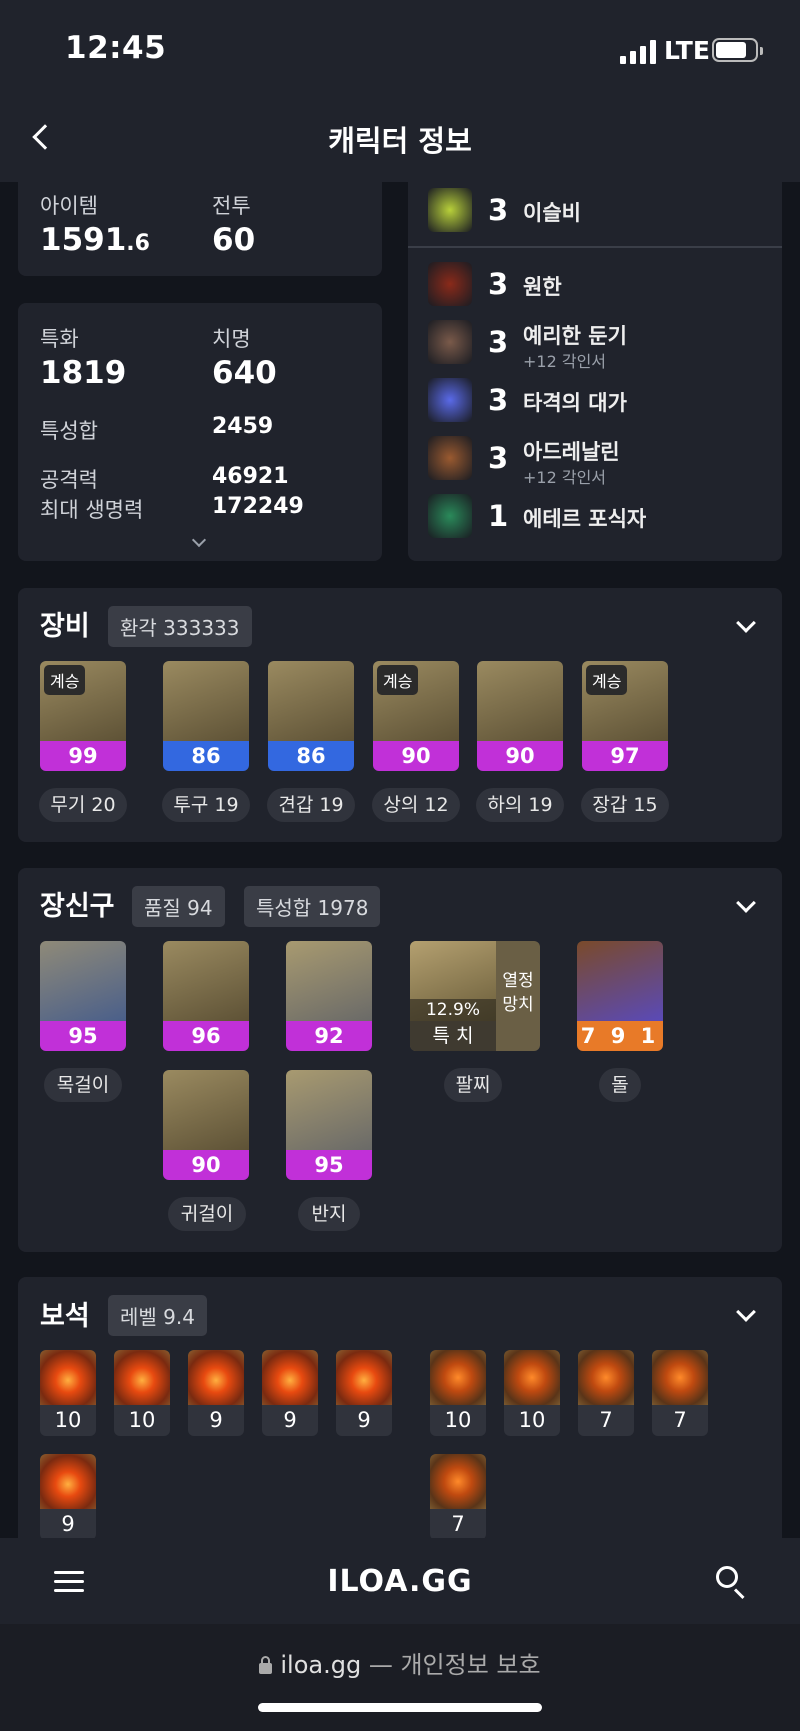  What do you see at coordinates (585, 519) in the screenshot?
I see `engraving-name: 에테르 포식자` at bounding box center [585, 519].